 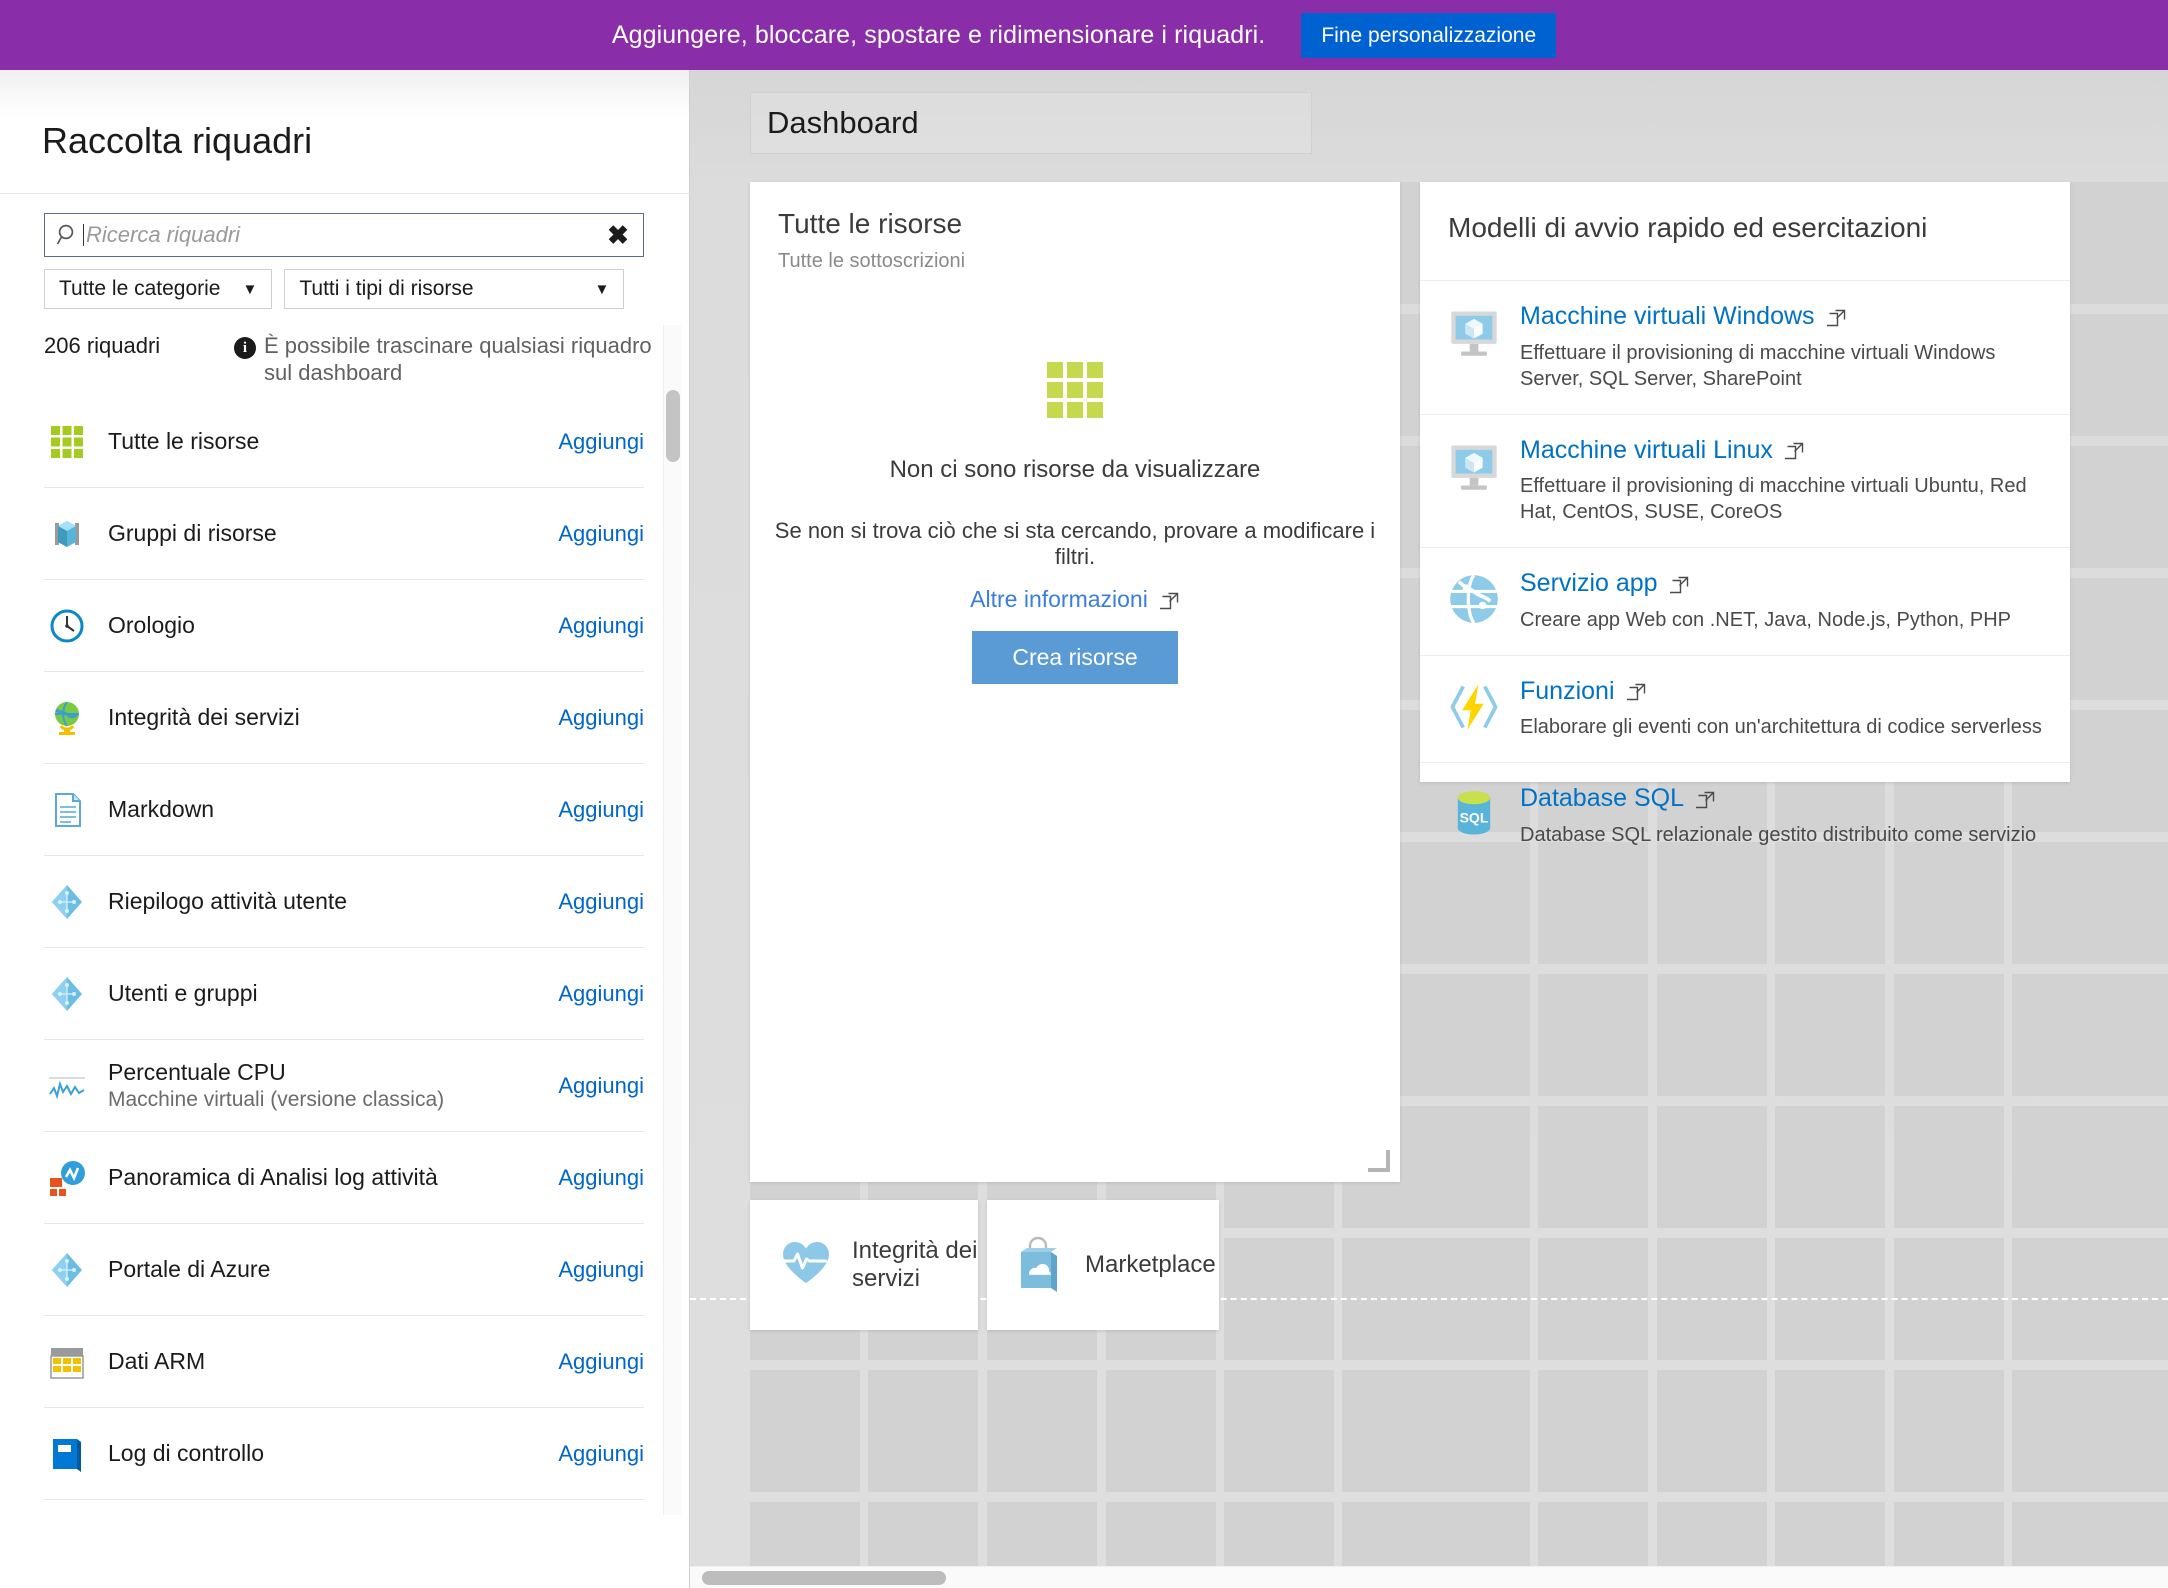 I want to click on azure-ad-diamond-icon, so click(x=67, y=902).